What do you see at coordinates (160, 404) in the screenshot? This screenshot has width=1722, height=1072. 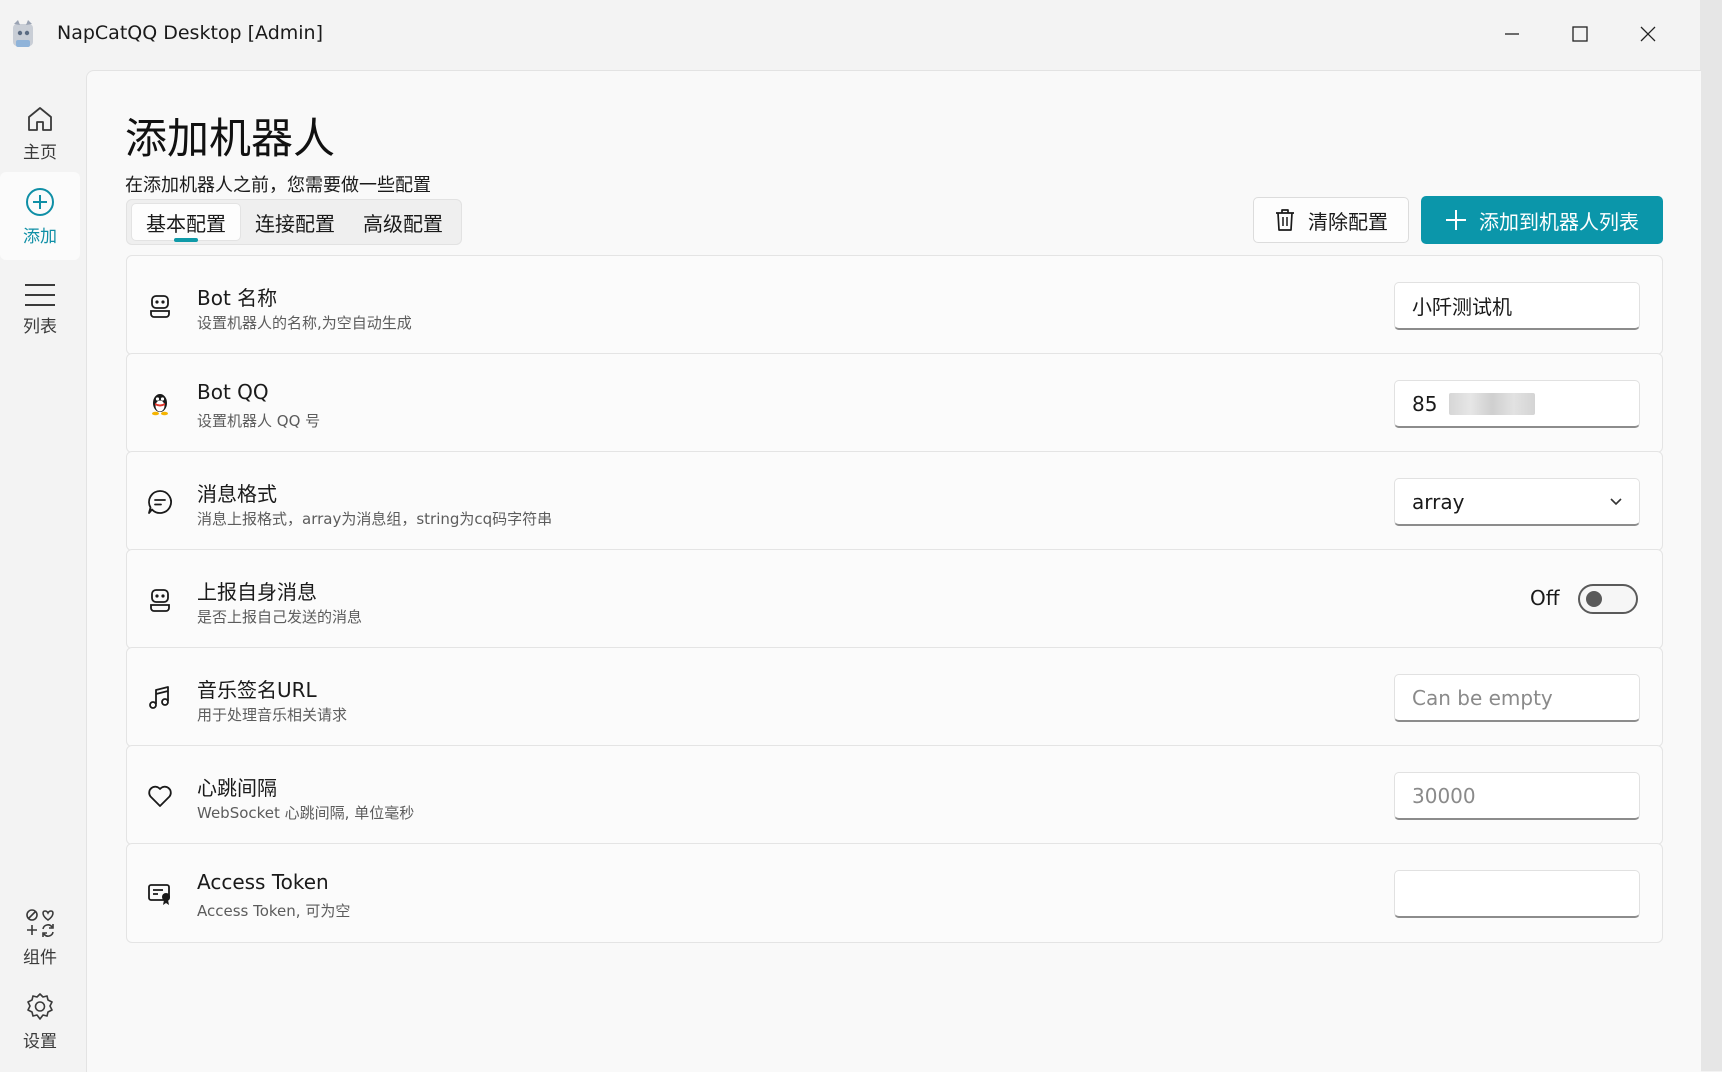 I see `qq-penguin-icon` at bounding box center [160, 404].